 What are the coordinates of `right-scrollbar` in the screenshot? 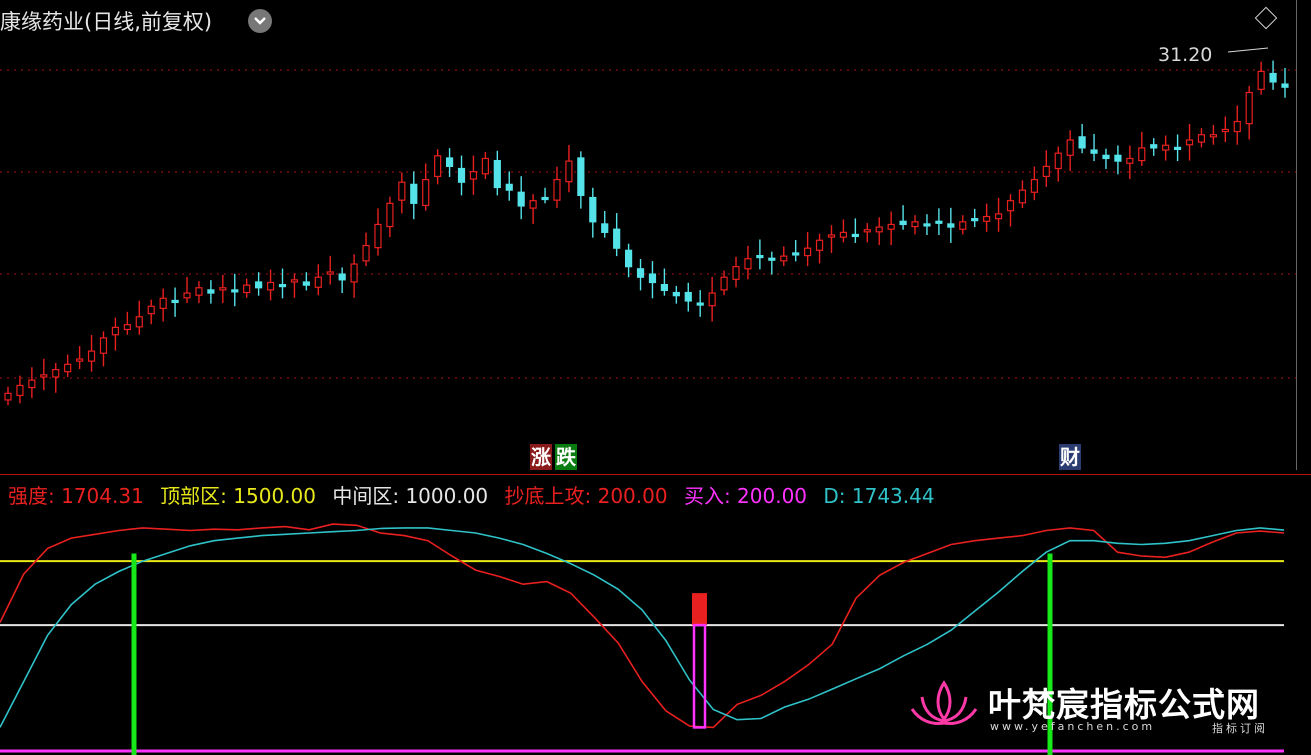 It's located at (1303, 235).